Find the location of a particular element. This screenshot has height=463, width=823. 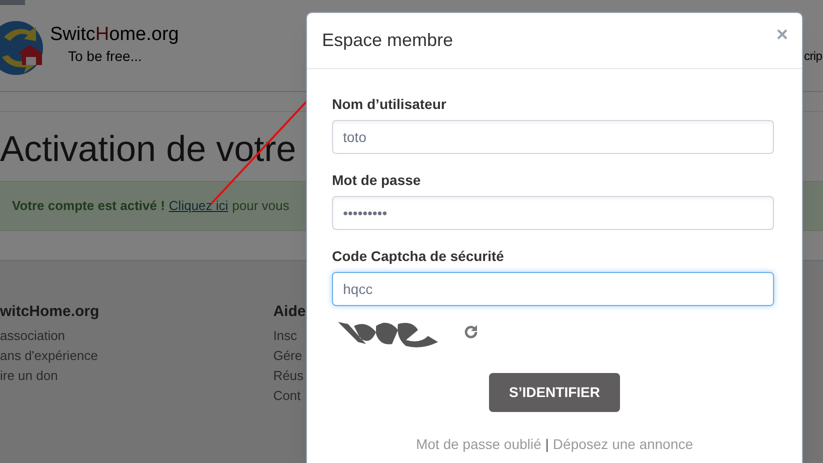

forgot-password-link: Mot de passe oublié is located at coordinates (479, 444).